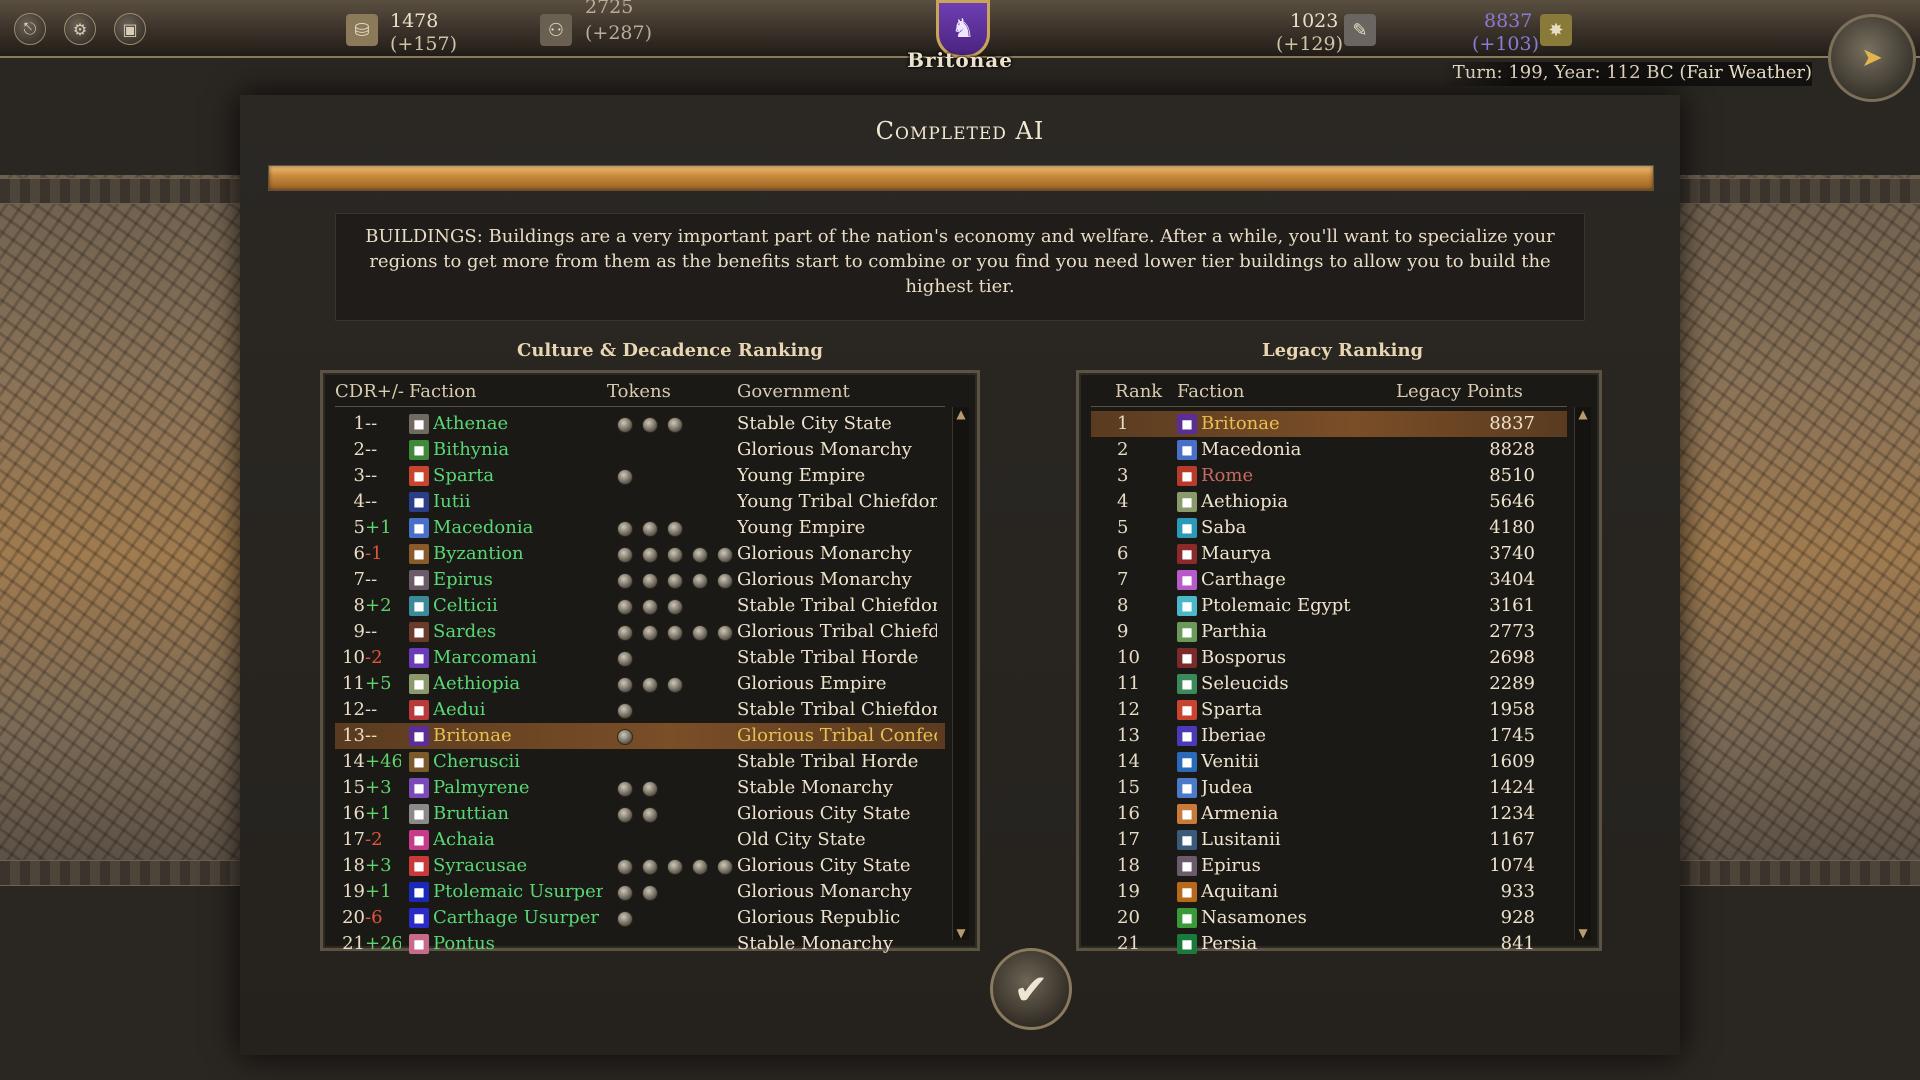  What do you see at coordinates (640, 606) in the screenshot?
I see `culture-row: 8 +2 ■ Celticii Stable Tribal Chiefdom` at bounding box center [640, 606].